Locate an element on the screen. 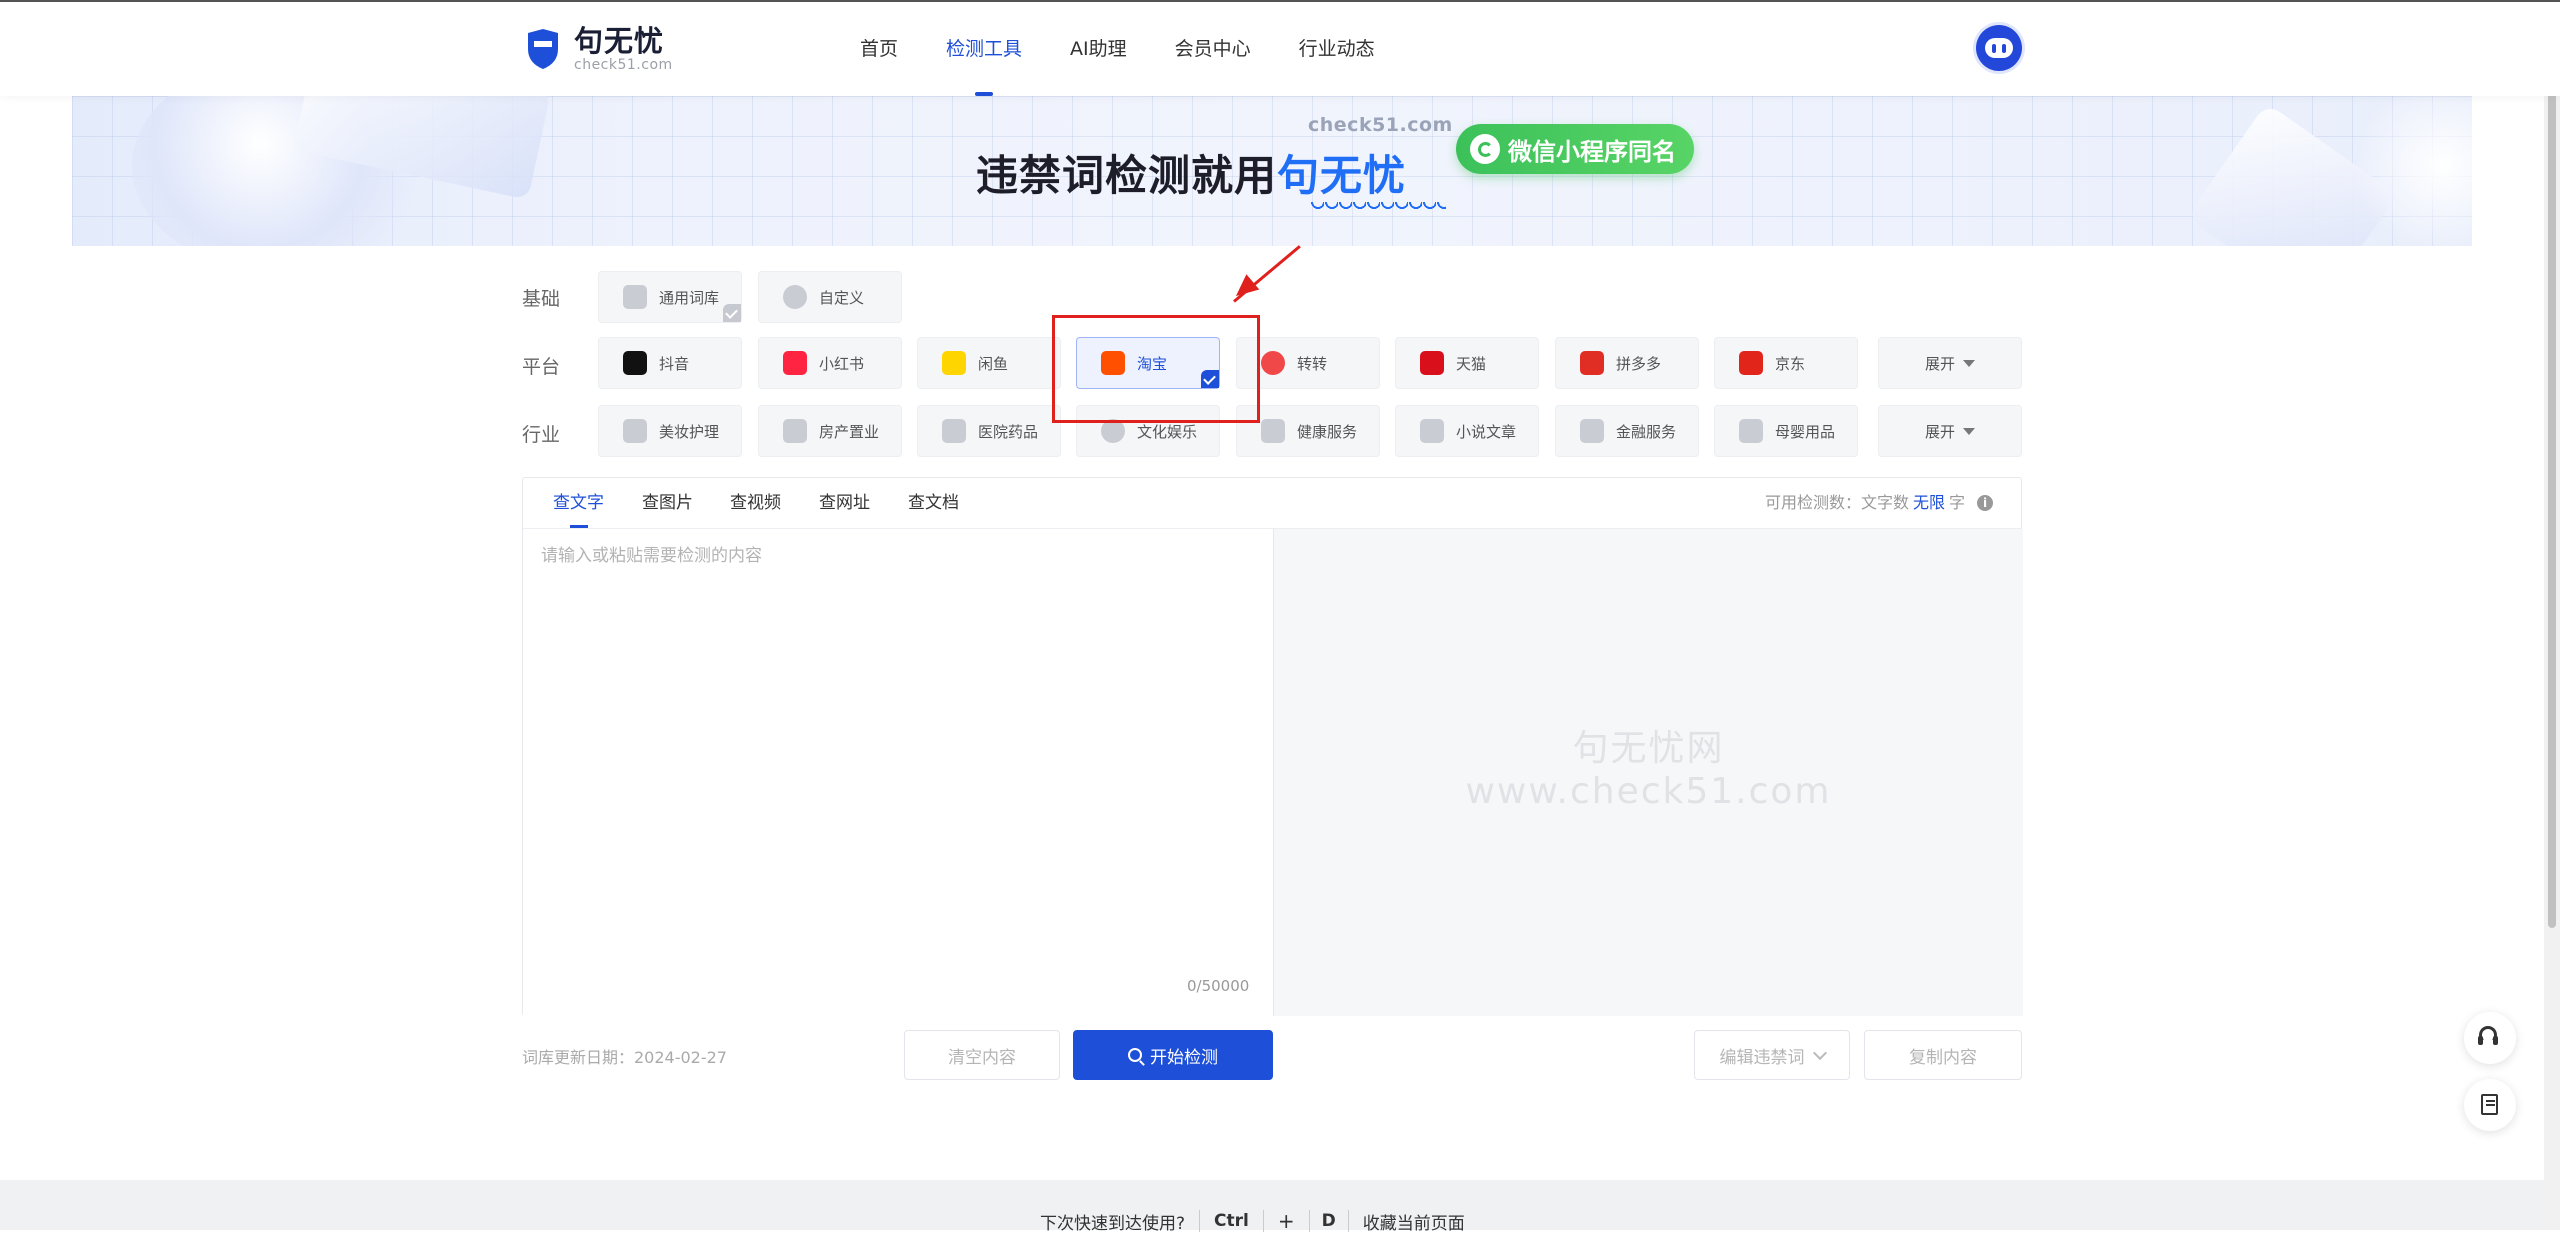 The height and width of the screenshot is (1246, 2560). watermark-name: 句无忧网 is located at coordinates (1648, 748).